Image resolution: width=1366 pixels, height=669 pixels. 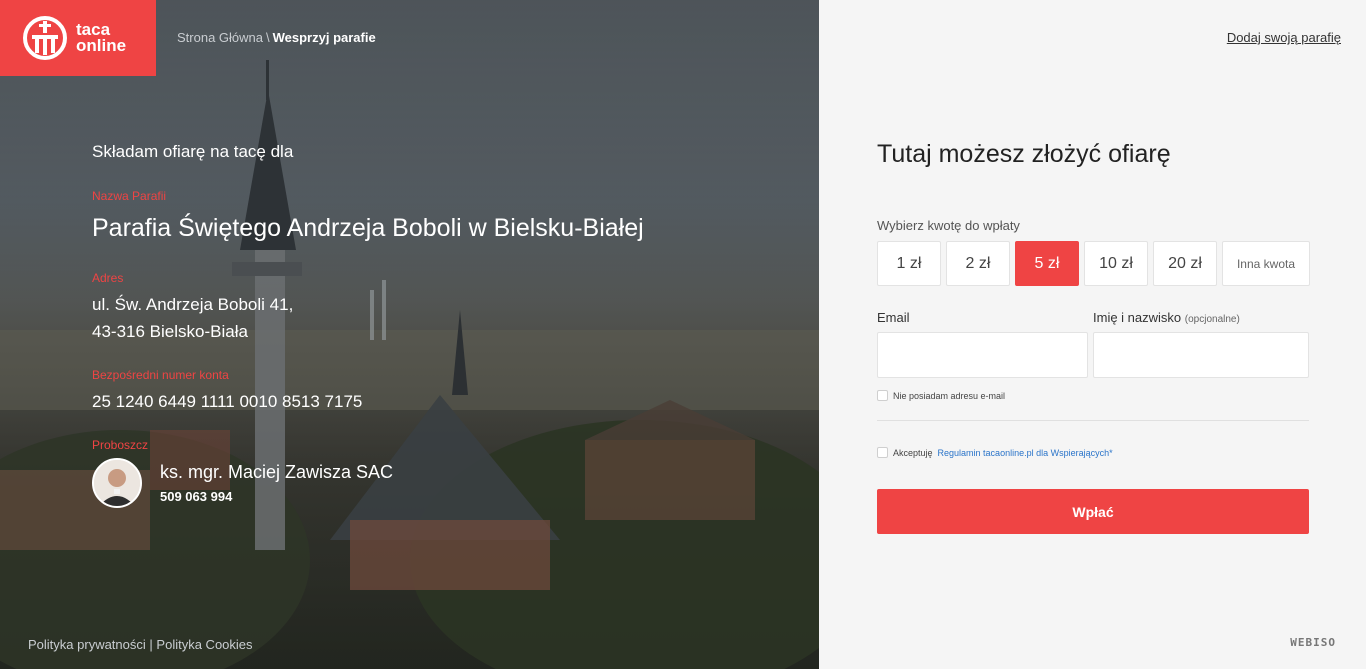 What do you see at coordinates (45, 38) in the screenshot?
I see `church-logo-icon` at bounding box center [45, 38].